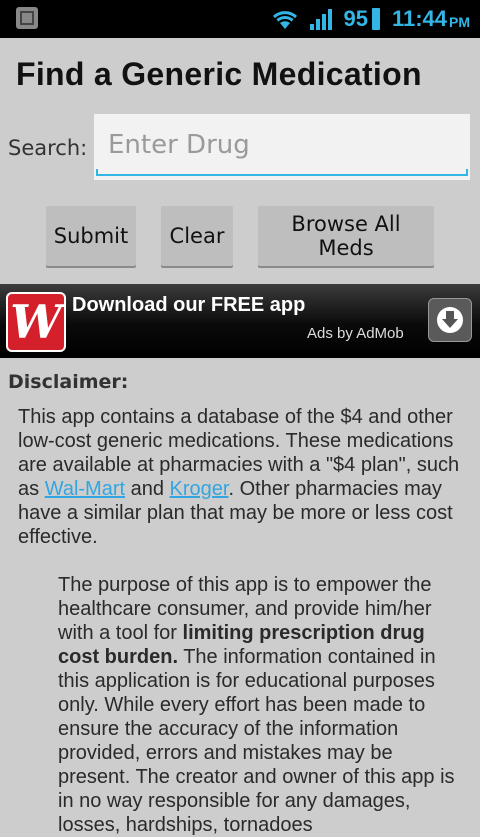 Image resolution: width=480 pixels, height=837 pixels. I want to click on ad-banner: W Download our FREE app Ads by AdMob, so click(240, 321).